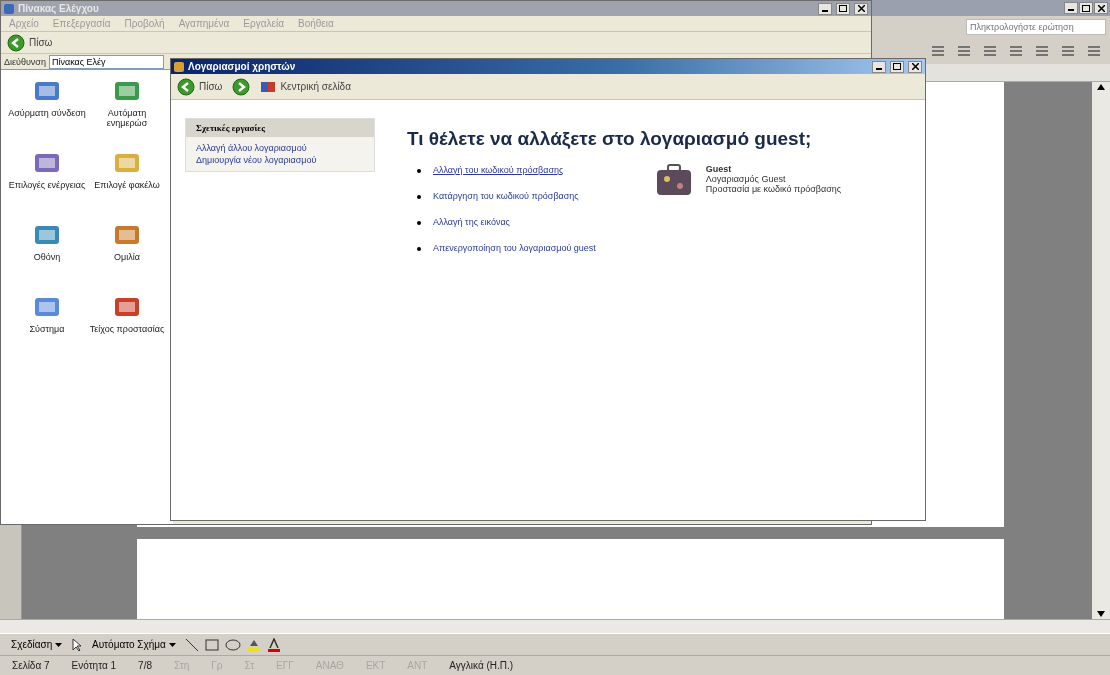 This screenshot has width=1110, height=675. I want to click on window-title: Πίνακας Ελέγχου, so click(59, 8).